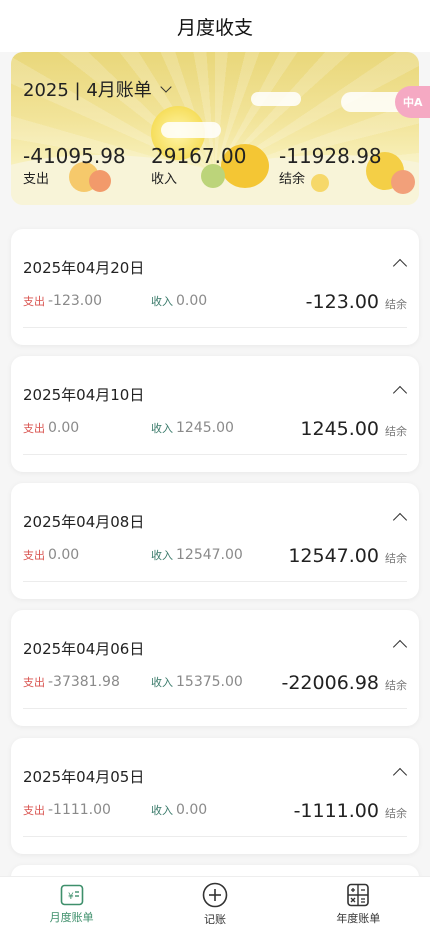 This screenshot has width=430, height=932. Describe the element at coordinates (403, 182) in the screenshot. I see `banner-tree` at that location.